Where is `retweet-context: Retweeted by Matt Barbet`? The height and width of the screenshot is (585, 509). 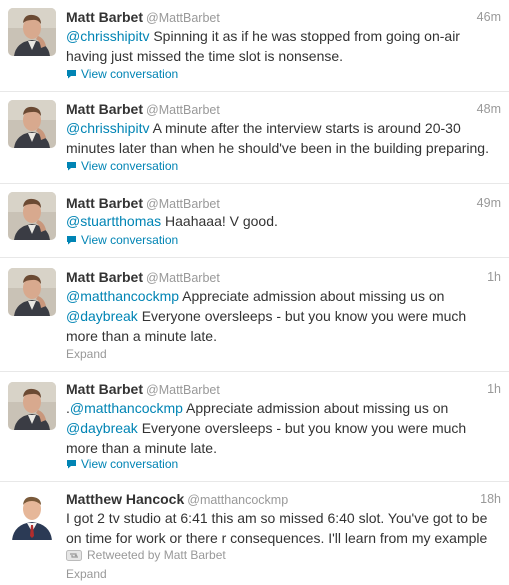 retweet-context: Retweeted by Matt Barbet is located at coordinates (146, 555).